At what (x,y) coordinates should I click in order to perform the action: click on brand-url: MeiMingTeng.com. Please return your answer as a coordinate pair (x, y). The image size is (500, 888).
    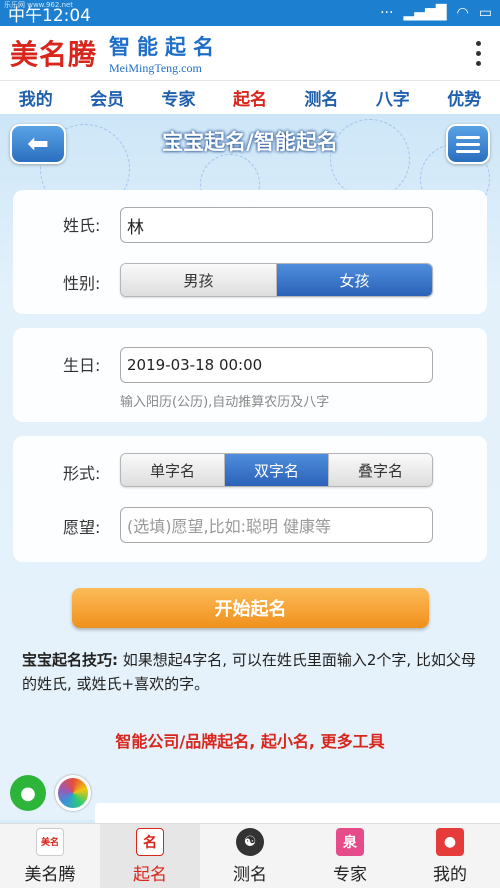
    Looking at the image, I should click on (155, 67).